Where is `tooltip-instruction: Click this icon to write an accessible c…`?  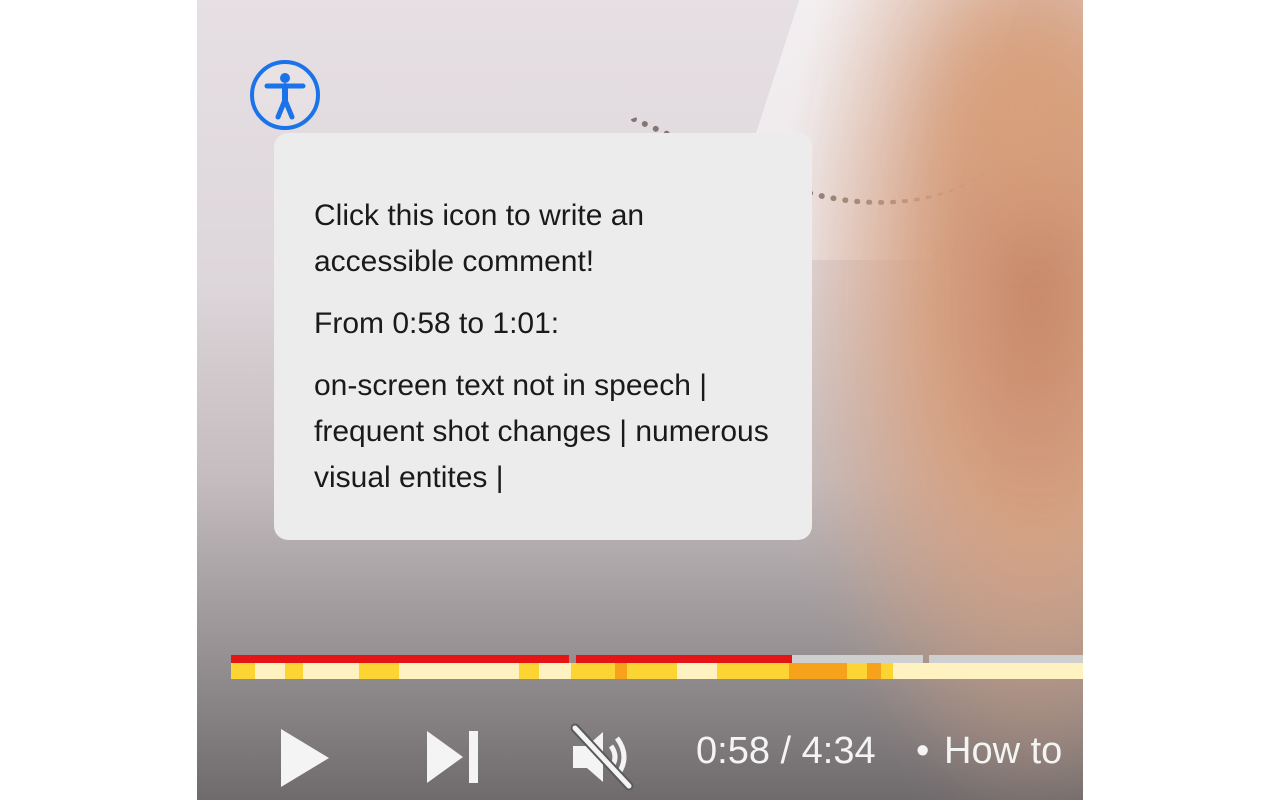
tooltip-instruction: Click this icon to write an accessible c… is located at coordinates (479, 238).